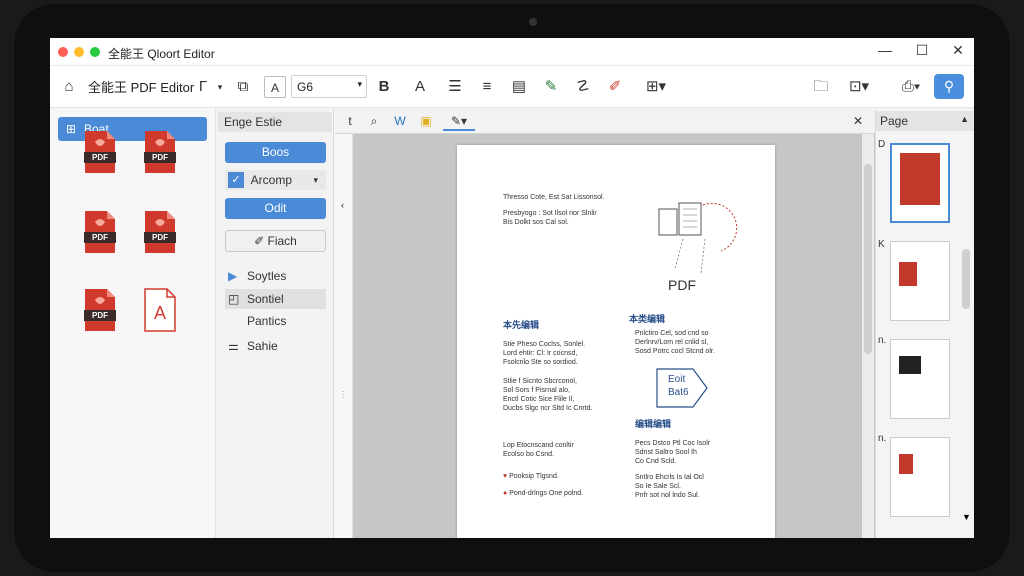 The height and width of the screenshot is (576, 1024). I want to click on copy-icon: ⧉, so click(243, 87).